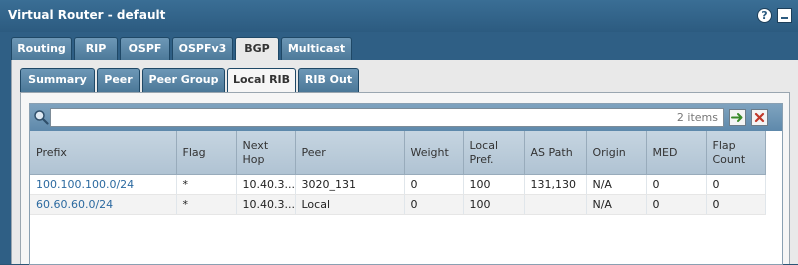 Image resolution: width=798 pixels, height=265 pixels. Describe the element at coordinates (434, 153) in the screenshot. I see `column-header-weight: Weight` at that location.